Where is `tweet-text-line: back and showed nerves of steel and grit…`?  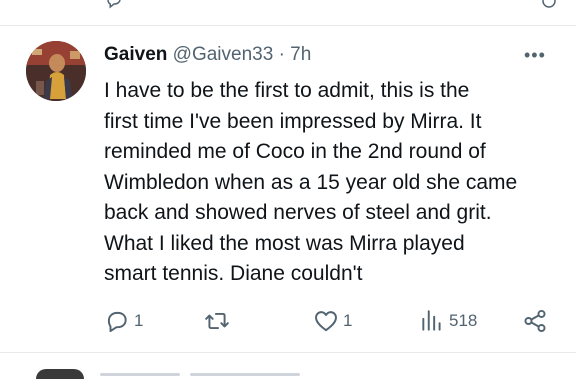
tweet-text-line: back and showed nerves of steel and grit… is located at coordinates (298, 212).